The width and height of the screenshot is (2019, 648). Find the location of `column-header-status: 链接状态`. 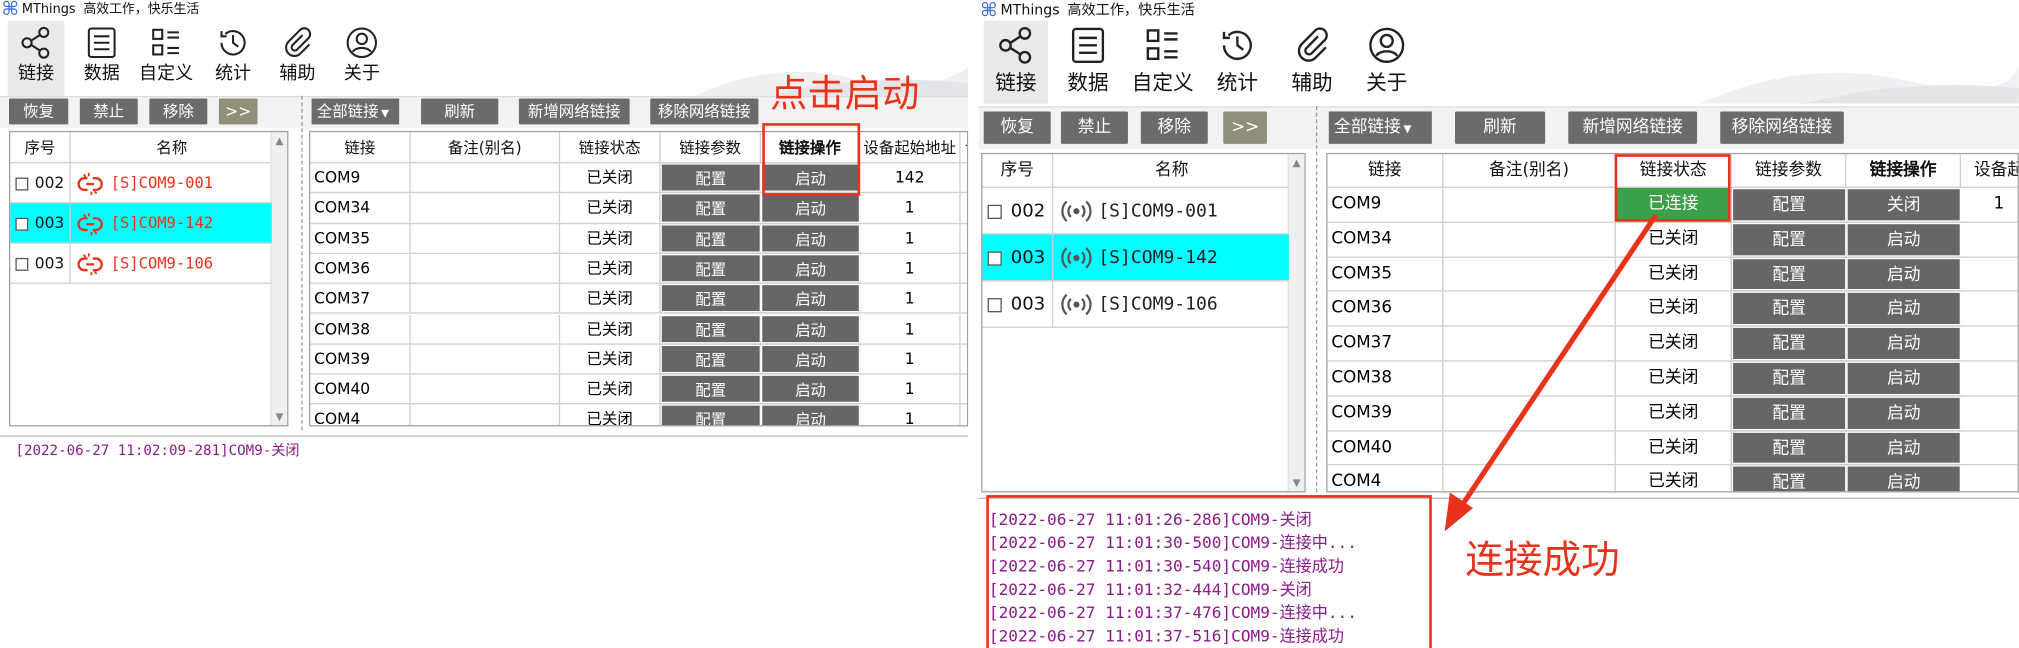

column-header-status: 链接状态 is located at coordinates (610, 147).